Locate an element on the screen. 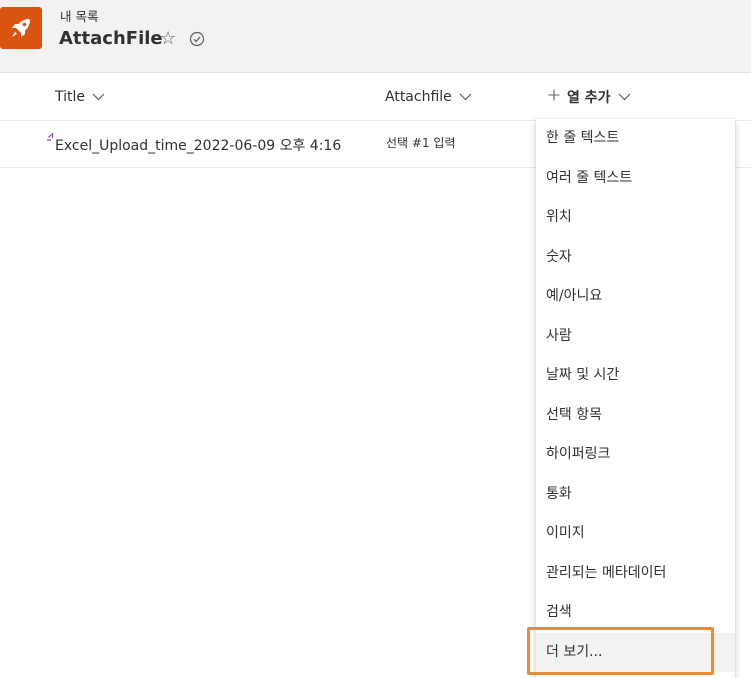 The height and width of the screenshot is (678, 751). site-logo is located at coordinates (21, 28).